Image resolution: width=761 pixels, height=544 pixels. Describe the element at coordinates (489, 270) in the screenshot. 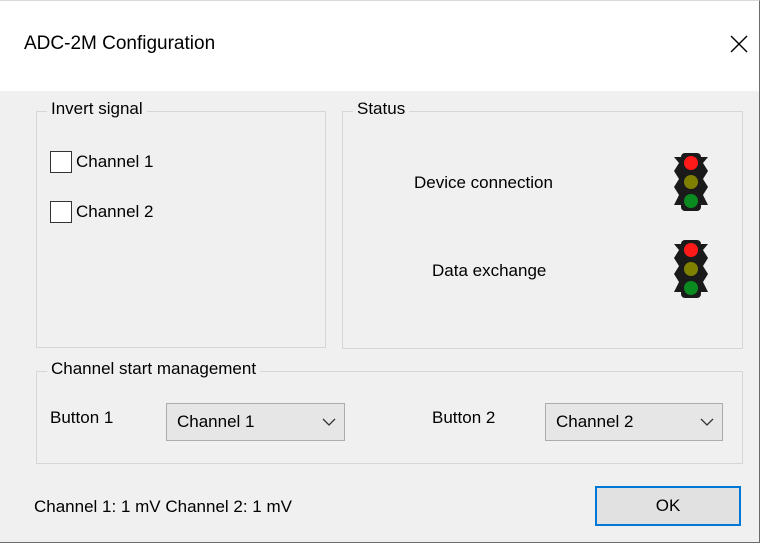

I see `data-exchange-label: Data exchange` at that location.